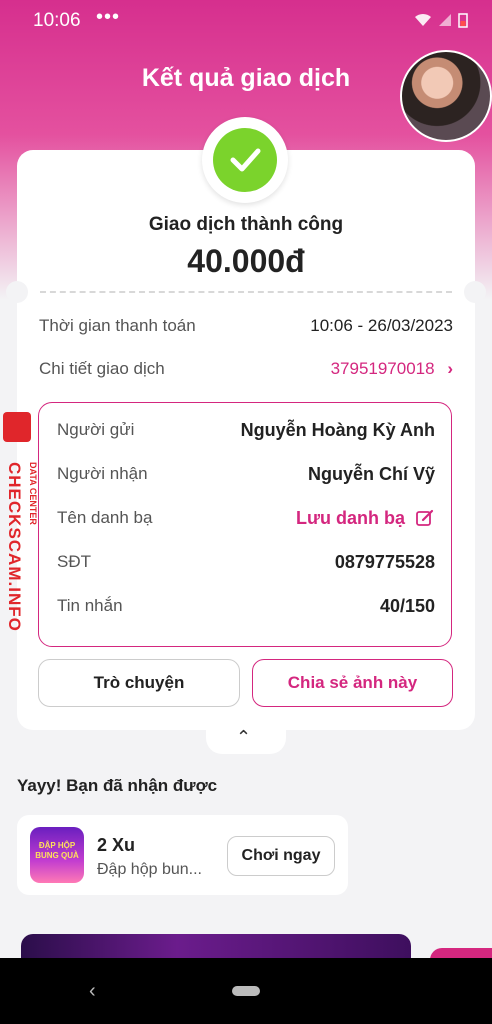 This screenshot has height=1024, width=492. Describe the element at coordinates (463, 20) in the screenshot. I see `battery-icon` at that location.